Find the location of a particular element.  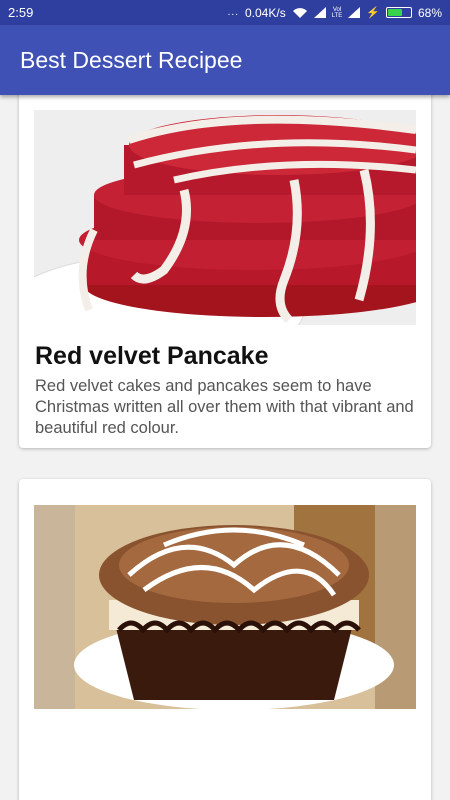

wifi-icon is located at coordinates (299, 12).